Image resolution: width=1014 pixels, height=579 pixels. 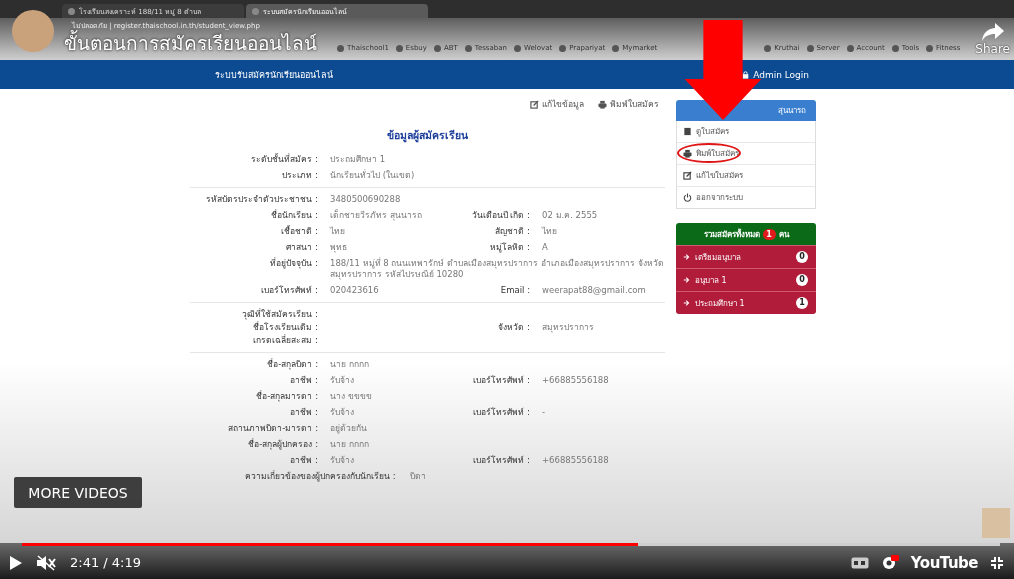 I want to click on play-icon, so click(x=16, y=562).